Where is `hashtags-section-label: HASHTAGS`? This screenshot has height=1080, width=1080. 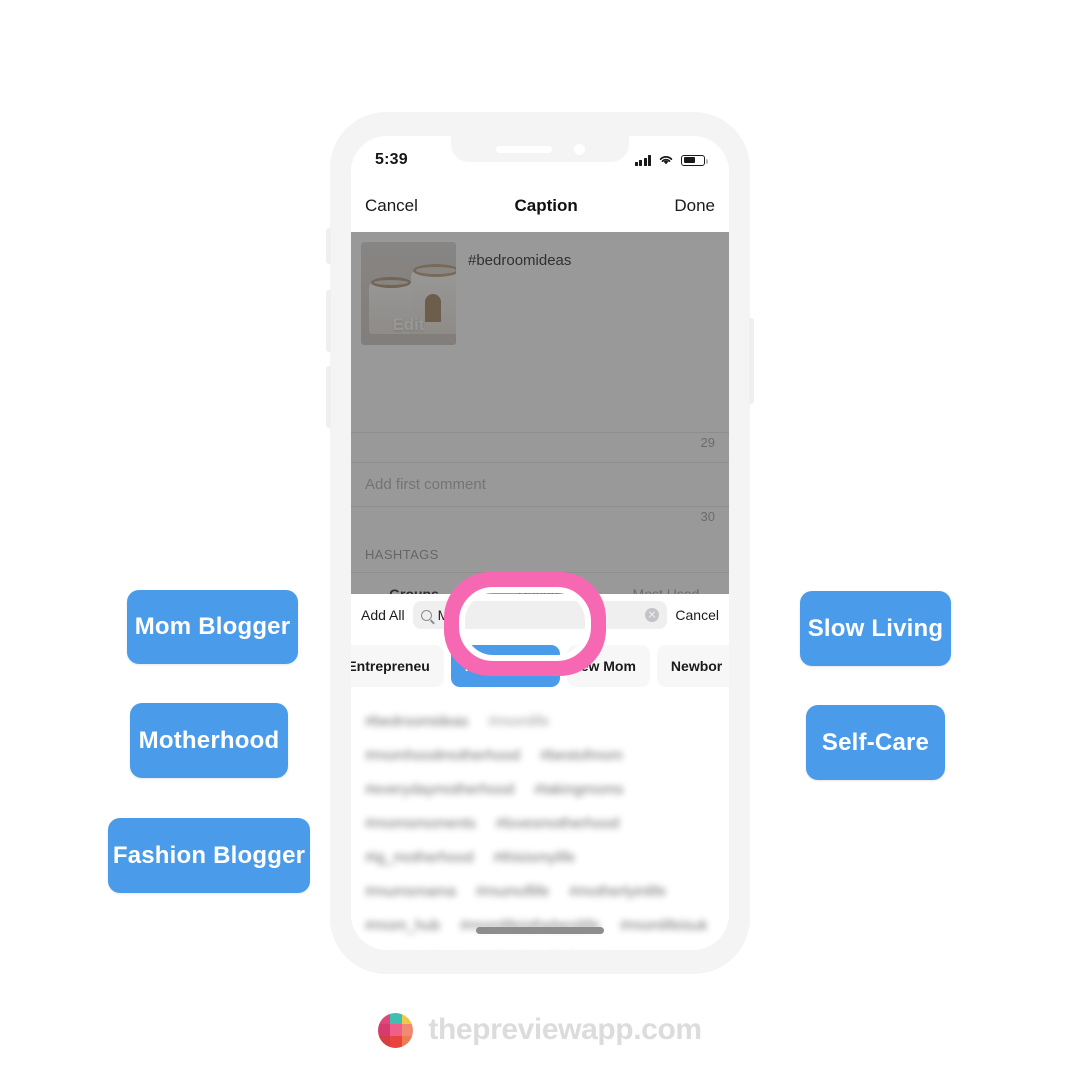
hashtags-section-label: HASHTAGS is located at coordinates (402, 554).